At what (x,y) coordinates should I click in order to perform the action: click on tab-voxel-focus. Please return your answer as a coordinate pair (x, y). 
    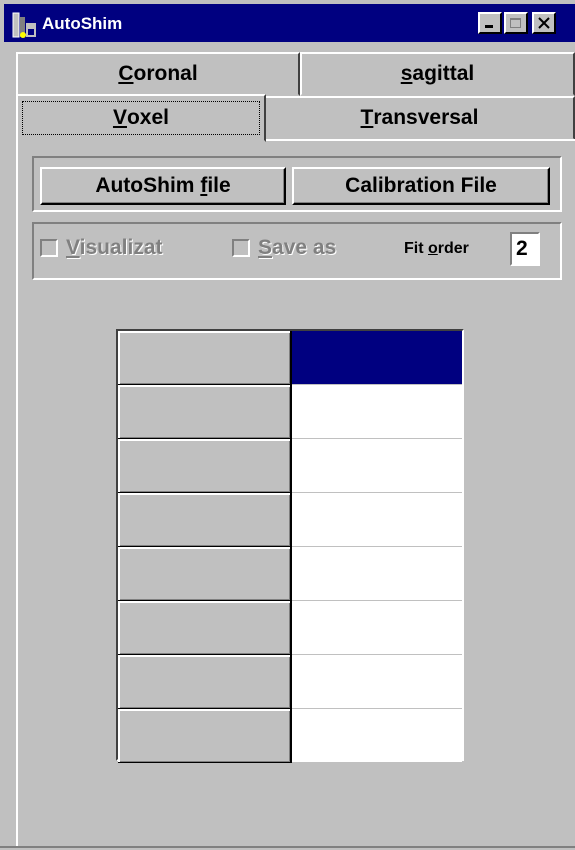
    Looking at the image, I should click on (141, 118).